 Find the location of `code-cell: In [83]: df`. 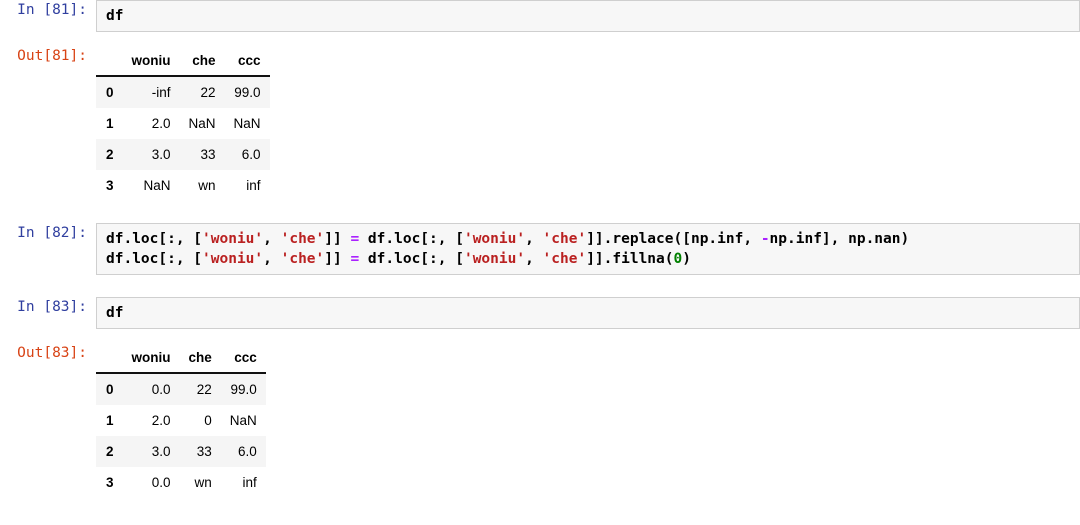

code-cell: In [83]: df is located at coordinates (540, 313).